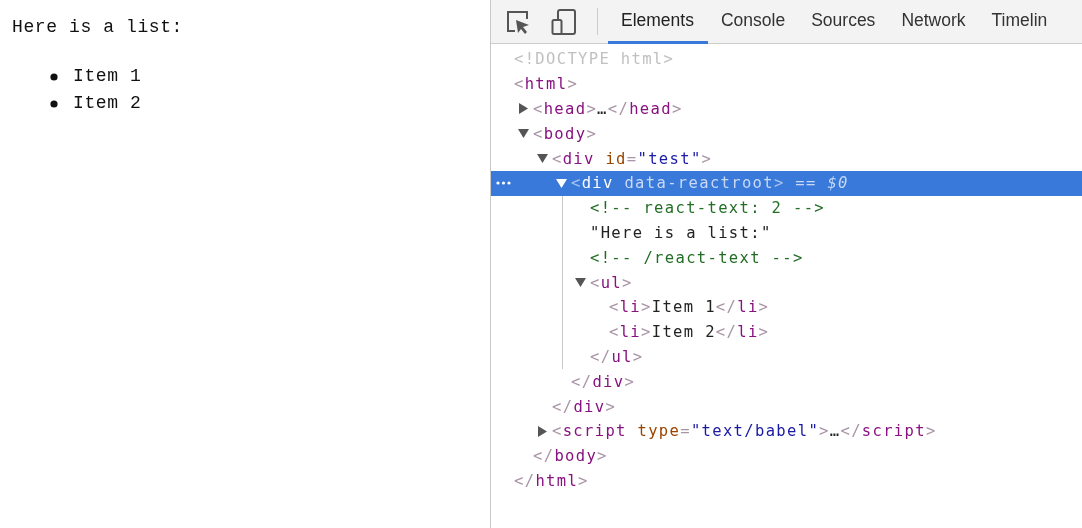  I want to click on selected-dom-node-row: <div data-reactroot> == $0, so click(786, 183).